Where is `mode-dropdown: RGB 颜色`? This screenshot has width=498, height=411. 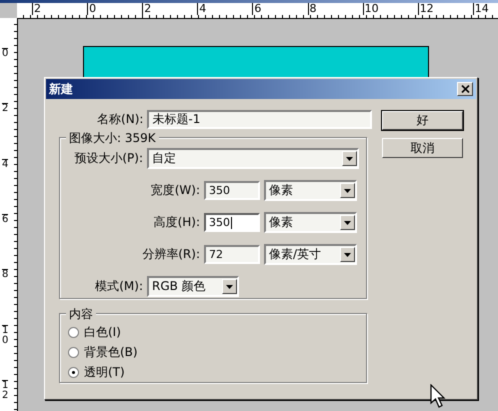
mode-dropdown: RGB 颜色 is located at coordinates (193, 286).